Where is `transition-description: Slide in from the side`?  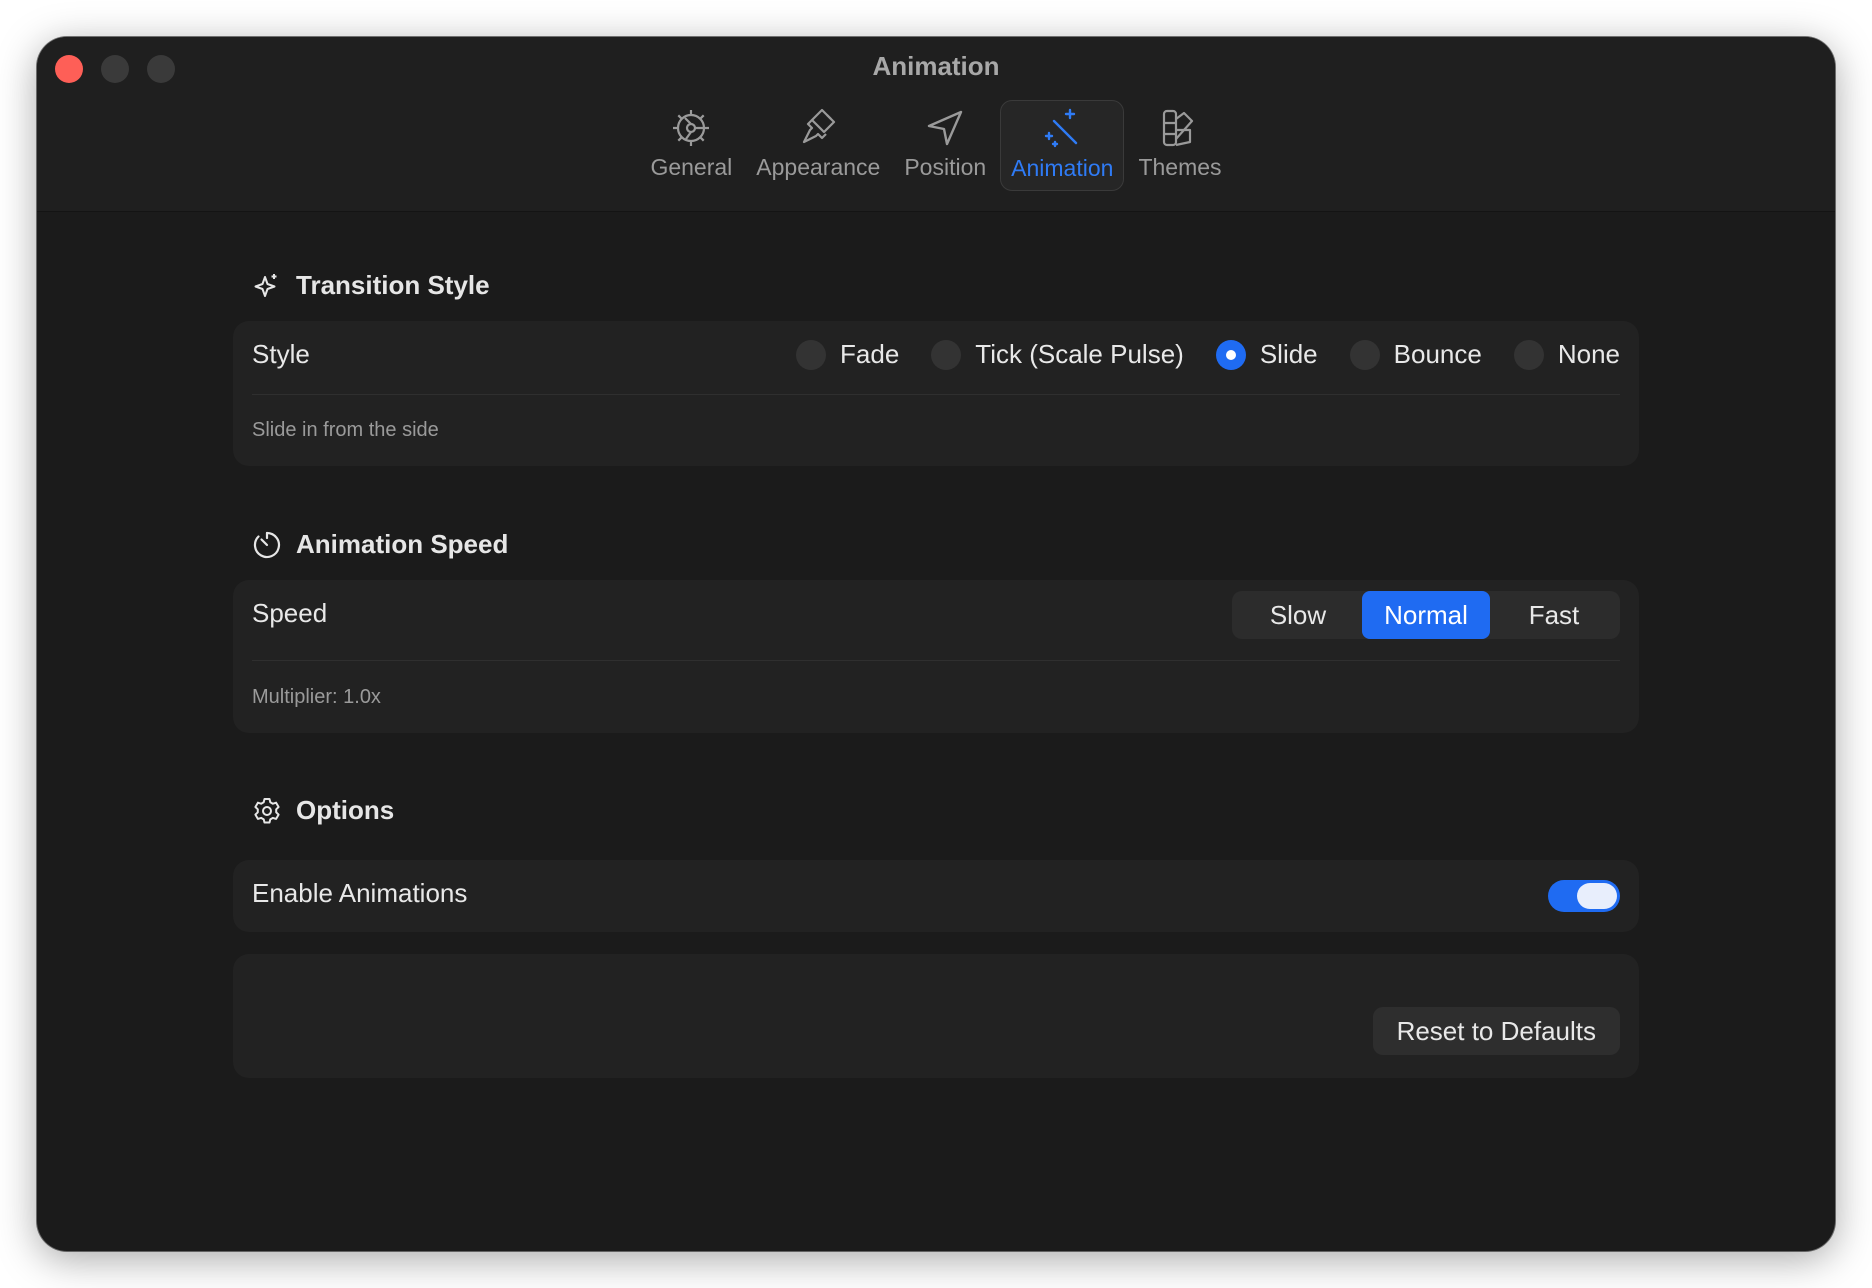 transition-description: Slide in from the side is located at coordinates (345, 430).